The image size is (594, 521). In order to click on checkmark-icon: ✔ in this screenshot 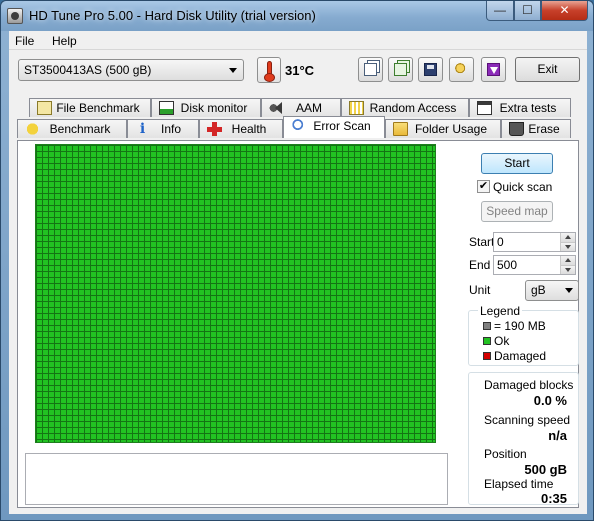, I will do `click(483, 186)`.